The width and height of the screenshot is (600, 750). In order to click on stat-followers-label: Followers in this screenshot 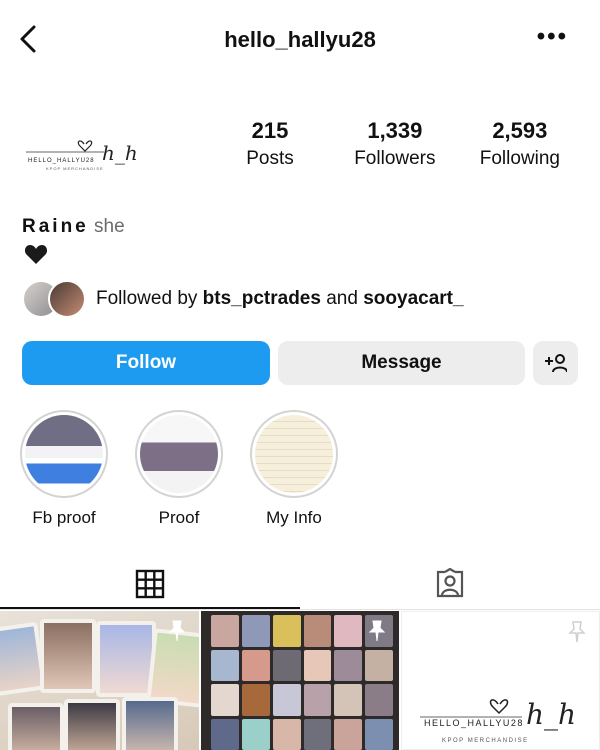, I will do `click(395, 158)`.